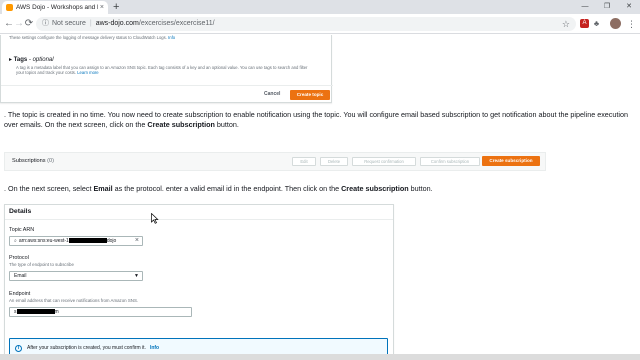 The width and height of the screenshot is (640, 360). I want to click on step2-bold-1: Email, so click(103, 188).